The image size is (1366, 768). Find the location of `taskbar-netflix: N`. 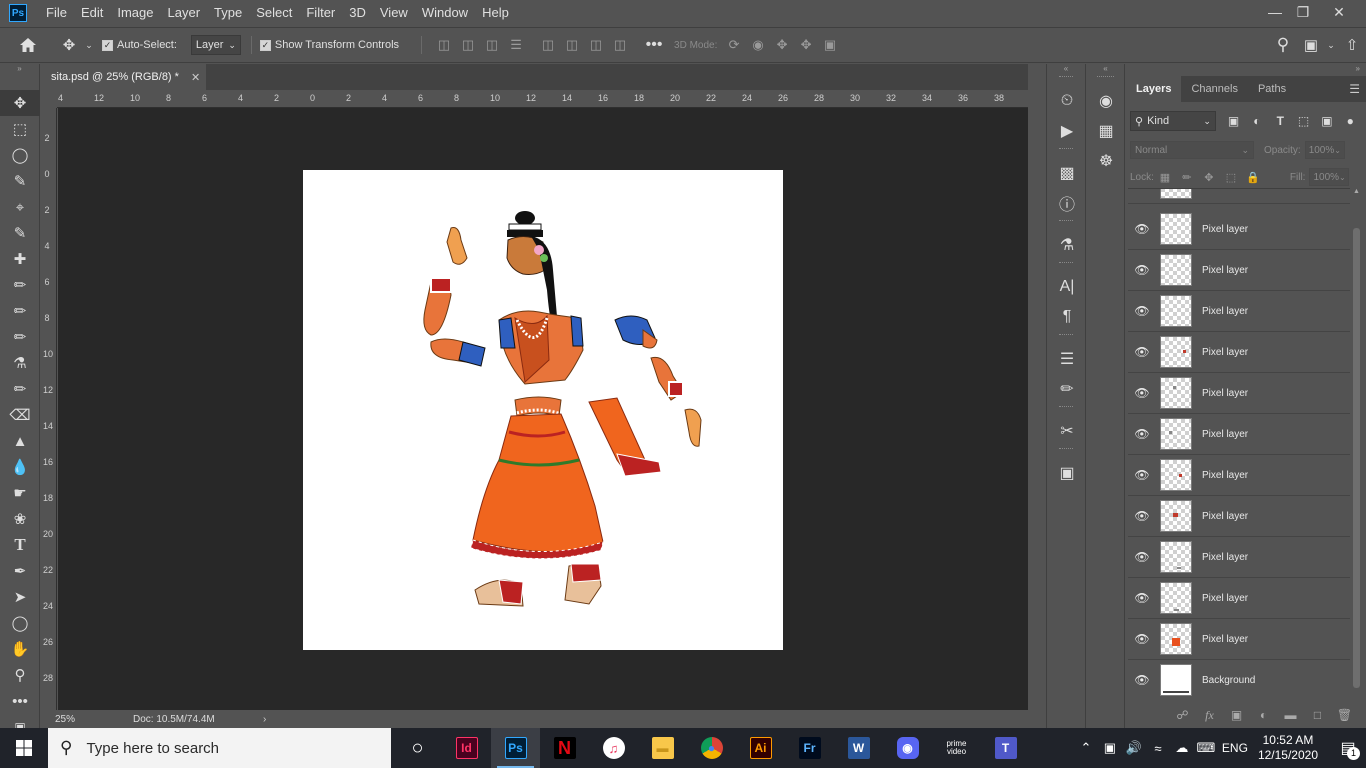

taskbar-netflix: N is located at coordinates (564, 748).